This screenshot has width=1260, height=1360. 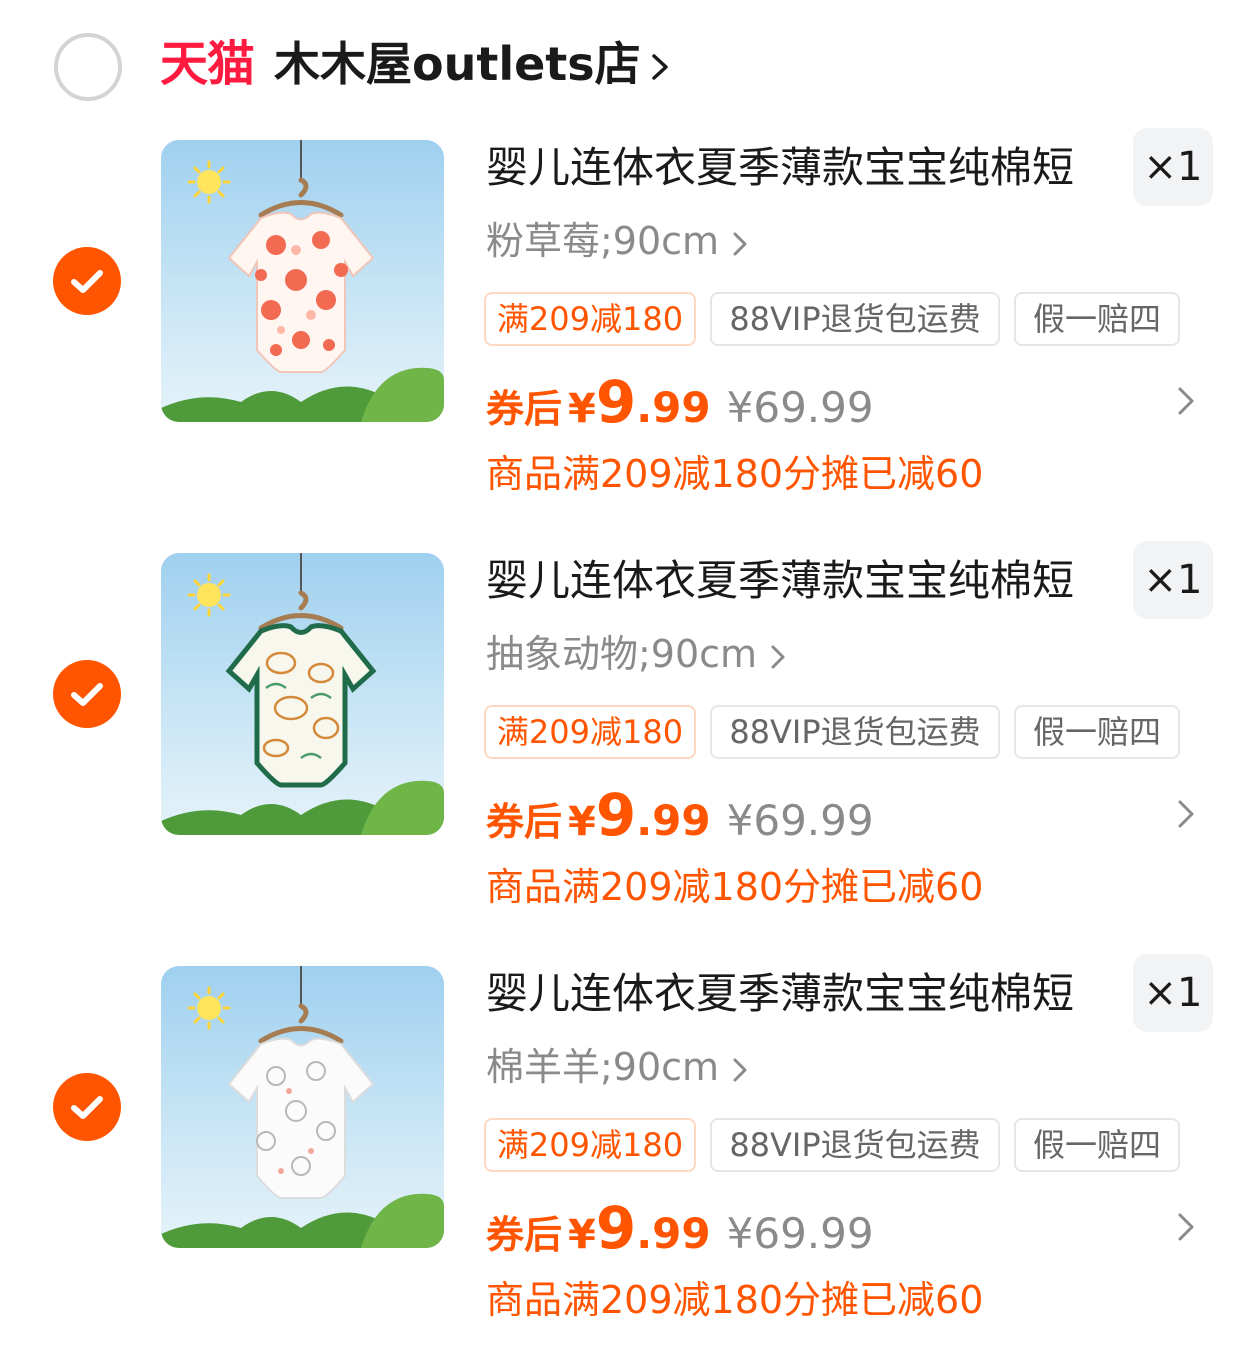 What do you see at coordinates (207, 64) in the screenshot?
I see `tmall-logo: 天猫` at bounding box center [207, 64].